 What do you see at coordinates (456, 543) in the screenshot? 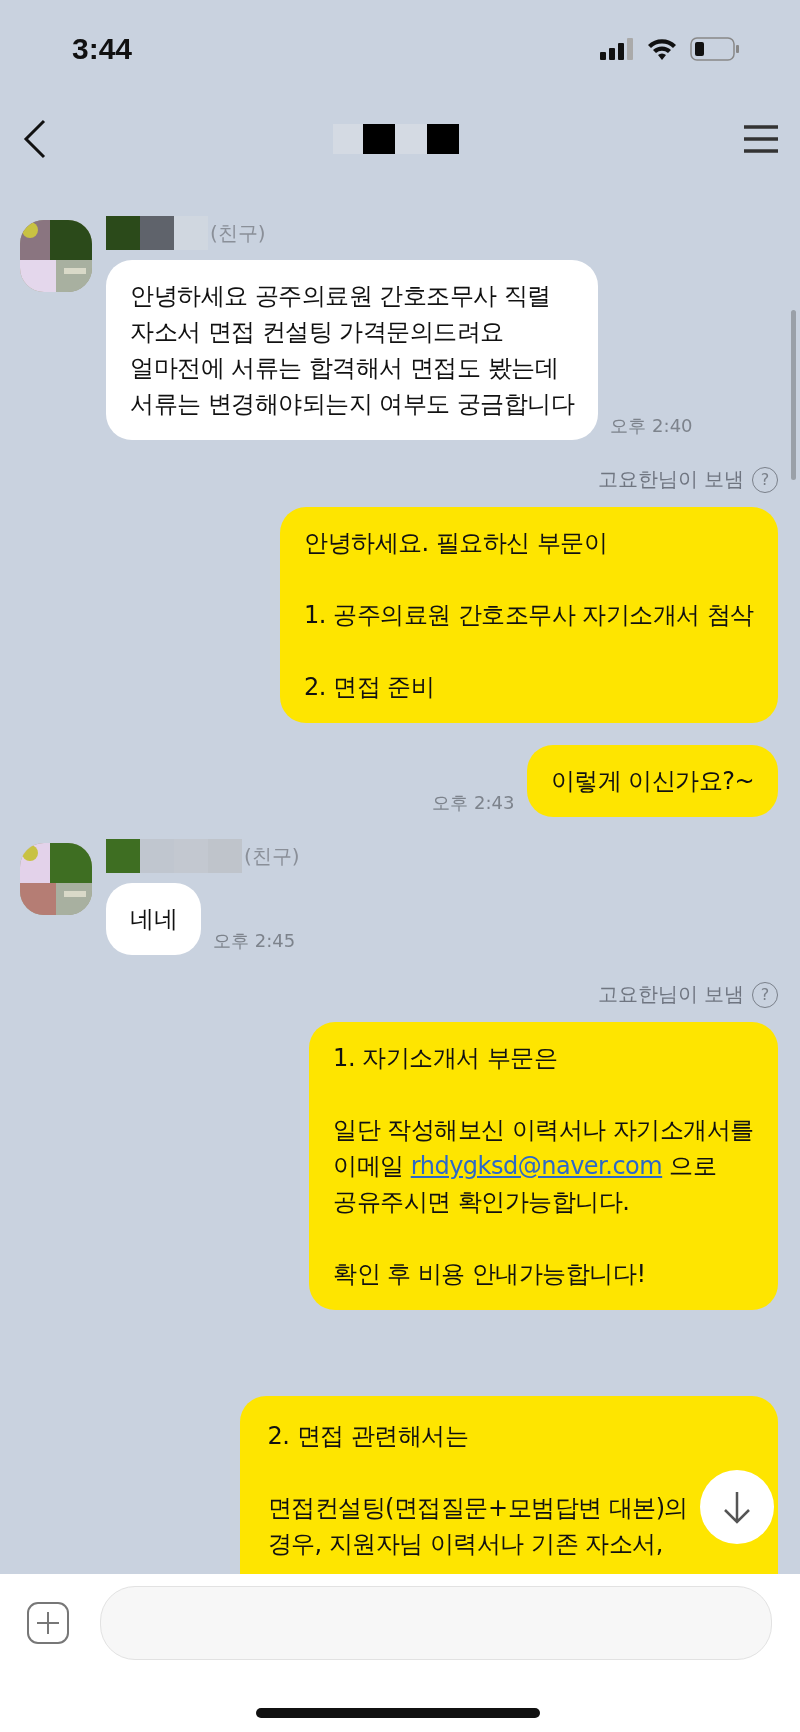
I see `message-text: 안녕하세요. 필요하신 부문이` at bounding box center [456, 543].